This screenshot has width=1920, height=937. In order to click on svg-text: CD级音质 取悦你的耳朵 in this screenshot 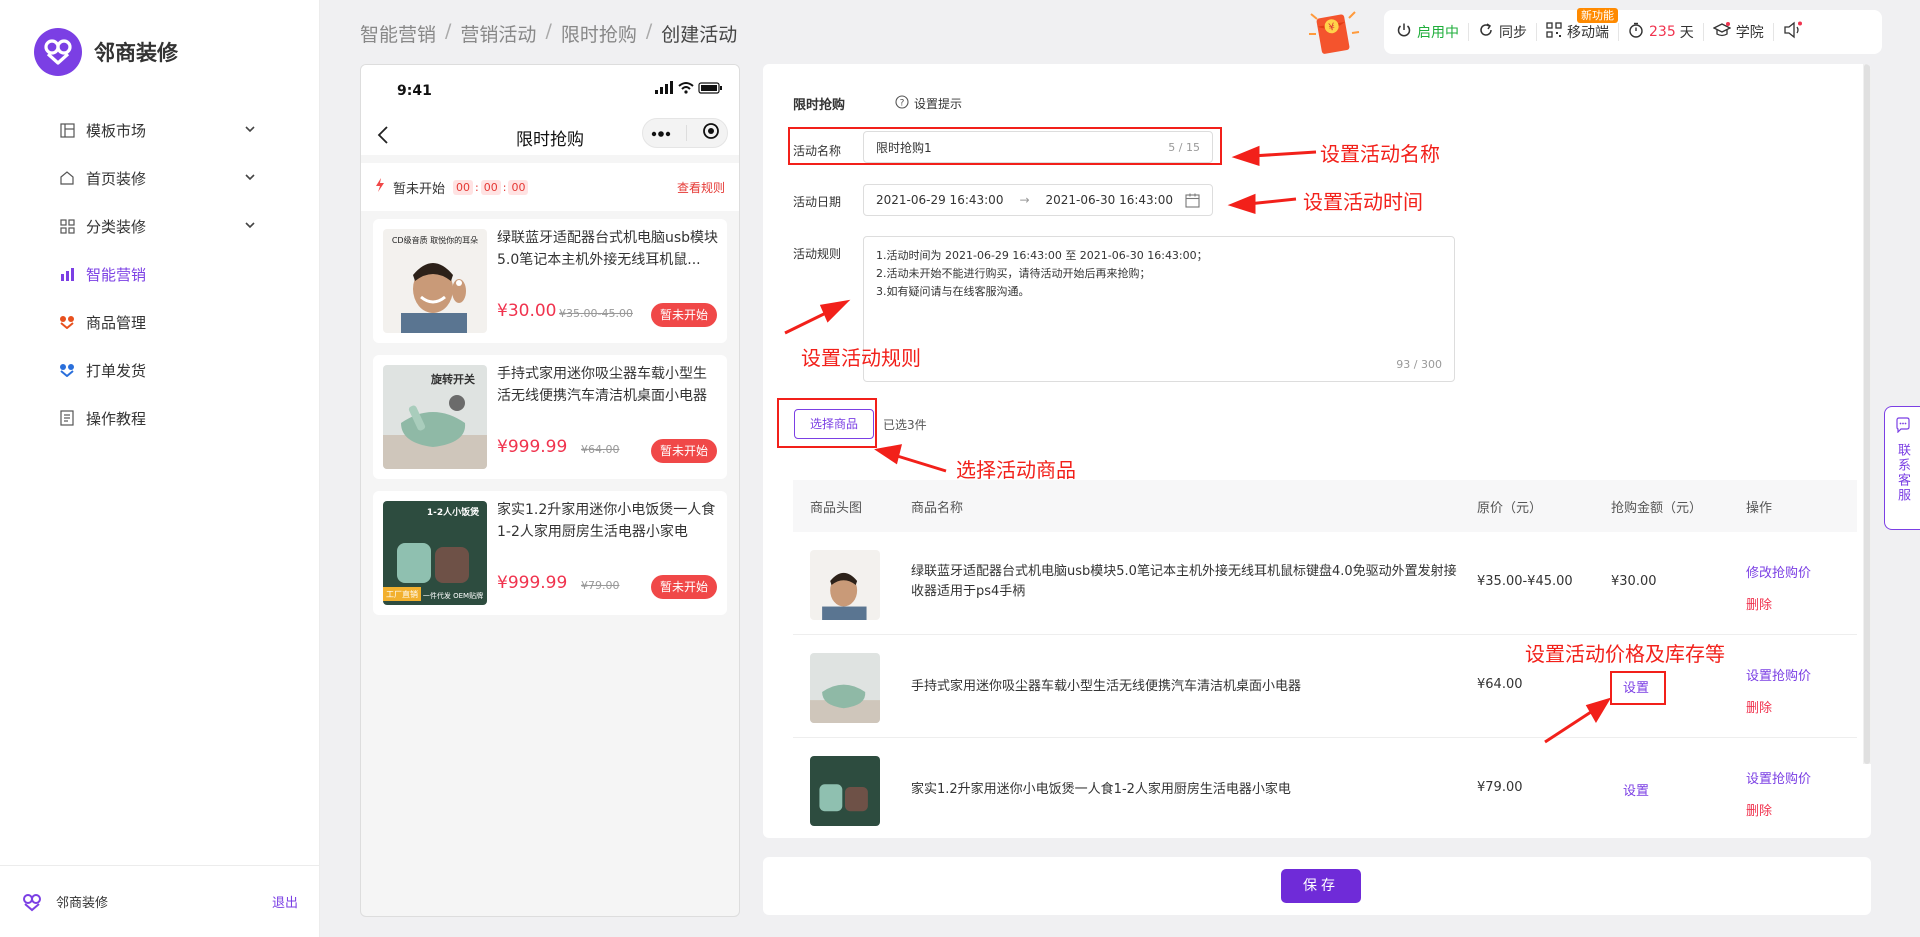, I will do `click(435, 240)`.